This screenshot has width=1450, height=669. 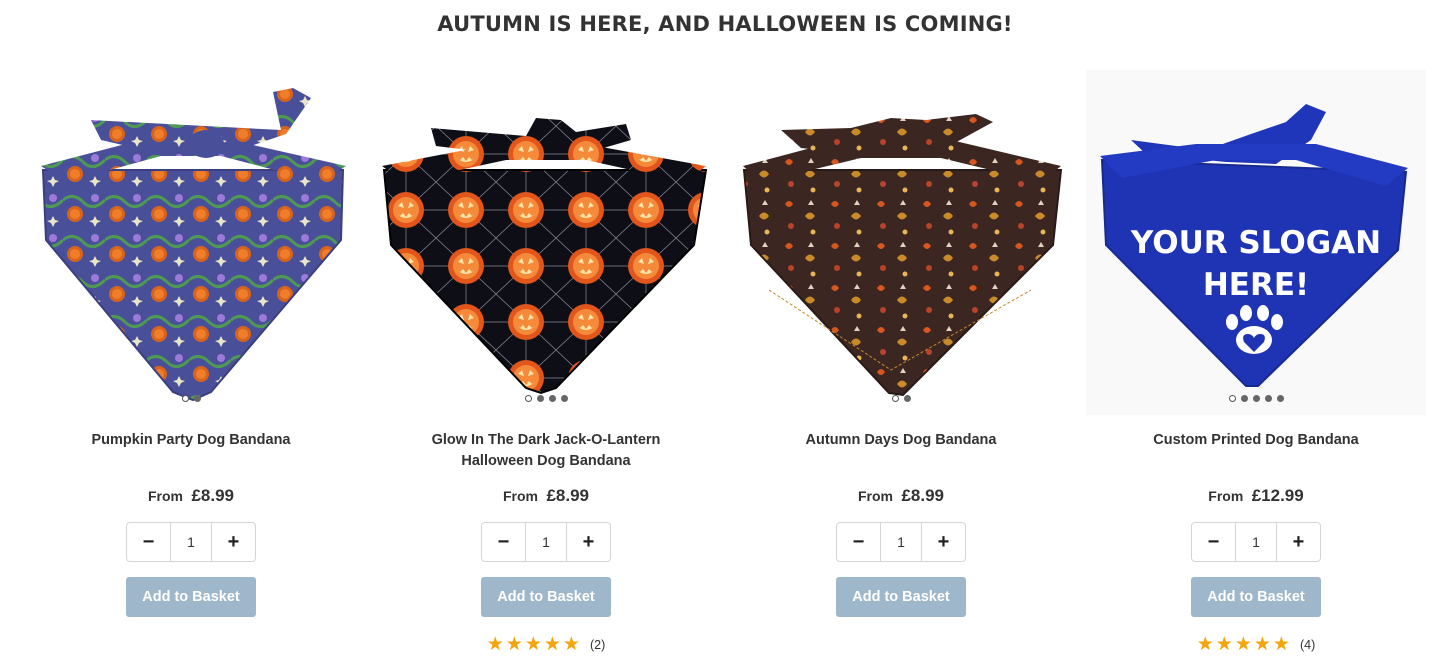 I want to click on product-name: Pumpkin Party Dog Bandana, so click(x=191, y=440).